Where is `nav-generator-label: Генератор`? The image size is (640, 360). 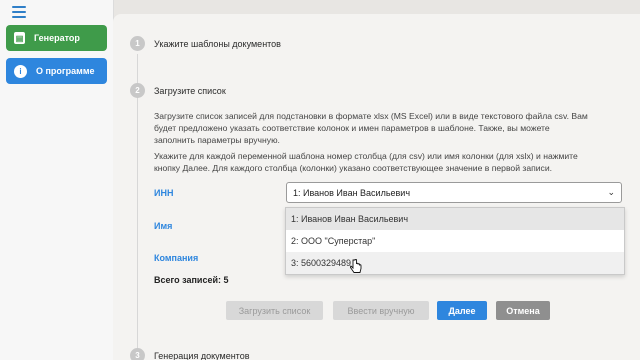
nav-generator-label: Генератор is located at coordinates (57, 38).